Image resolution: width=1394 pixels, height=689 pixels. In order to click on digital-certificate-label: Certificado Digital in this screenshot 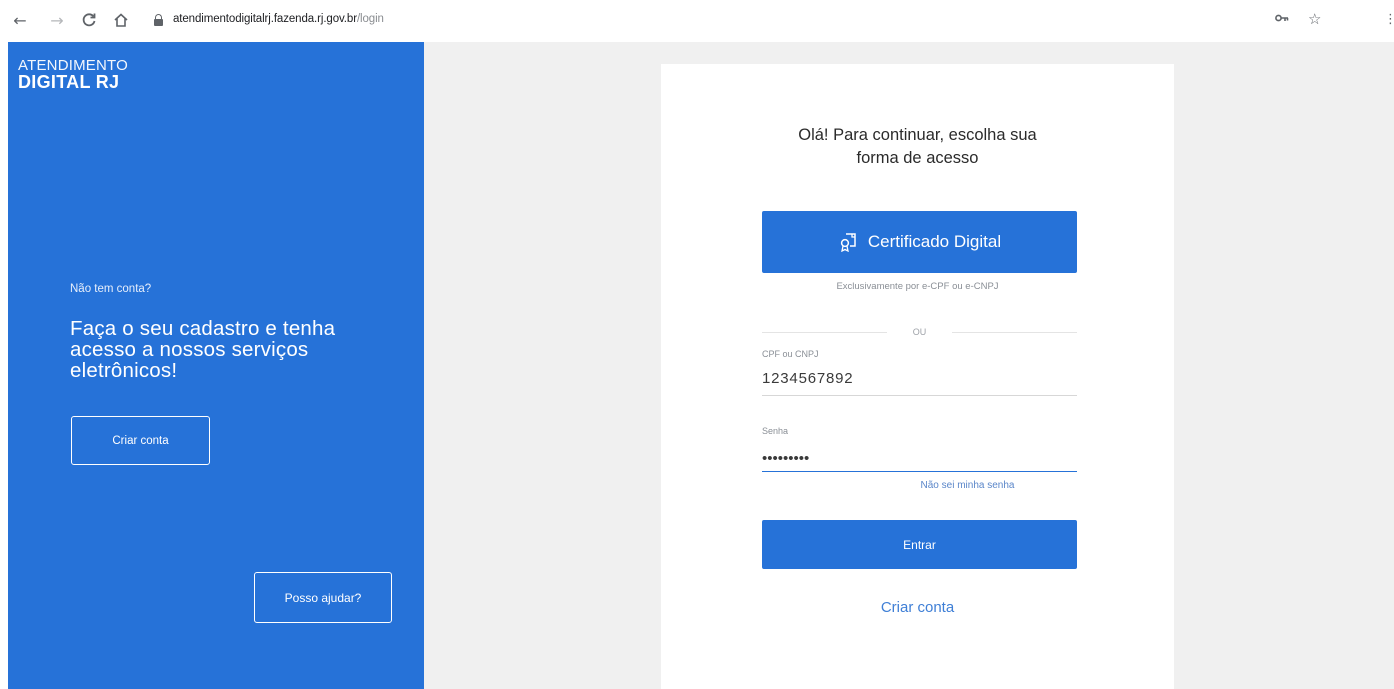, I will do `click(934, 241)`.